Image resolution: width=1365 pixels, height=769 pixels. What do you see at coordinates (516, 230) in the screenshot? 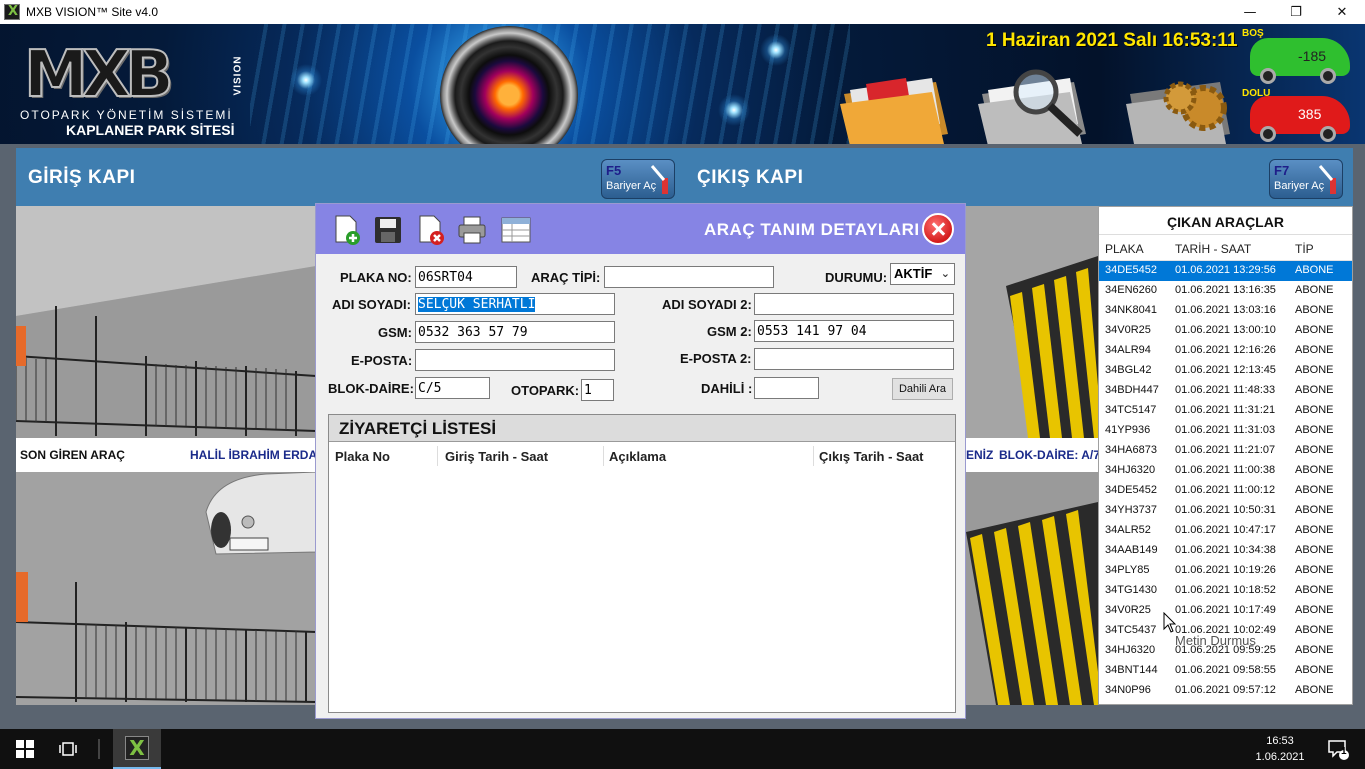
I see `list-icon` at bounding box center [516, 230].